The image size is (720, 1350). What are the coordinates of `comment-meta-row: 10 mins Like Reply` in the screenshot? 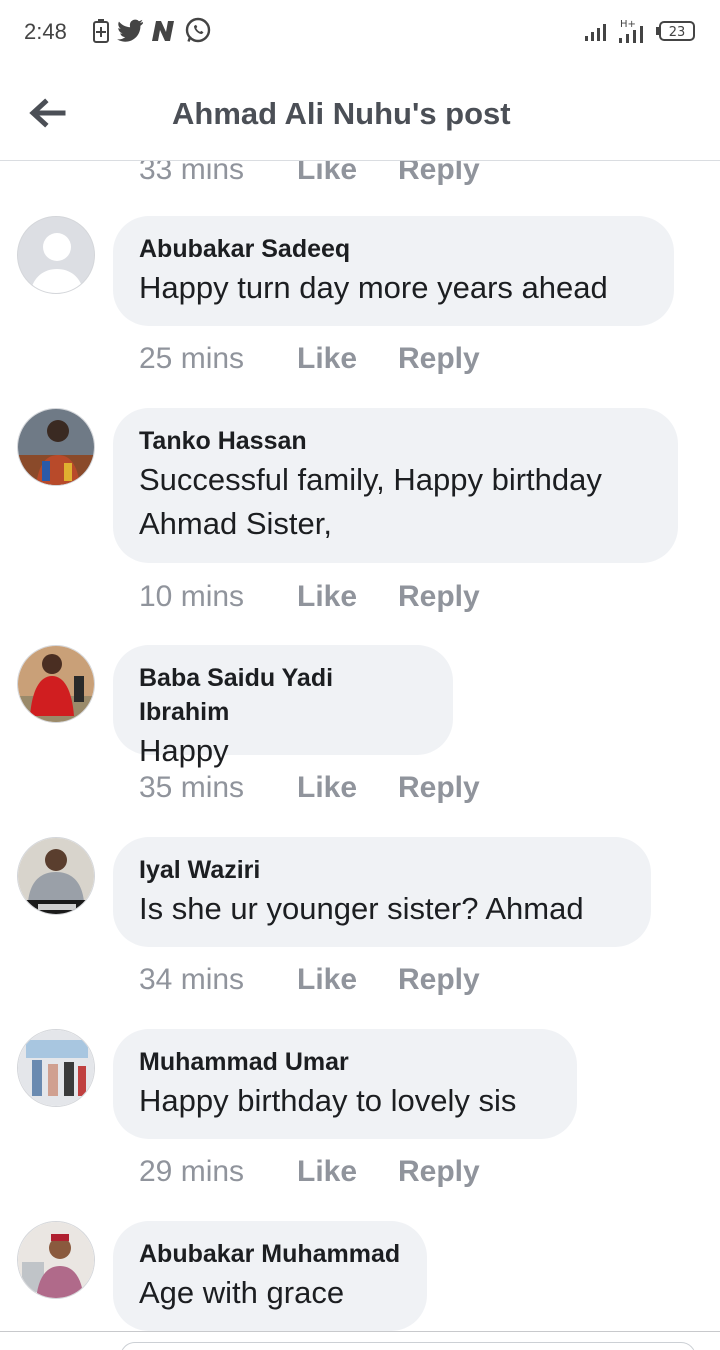 It's located at (309, 597).